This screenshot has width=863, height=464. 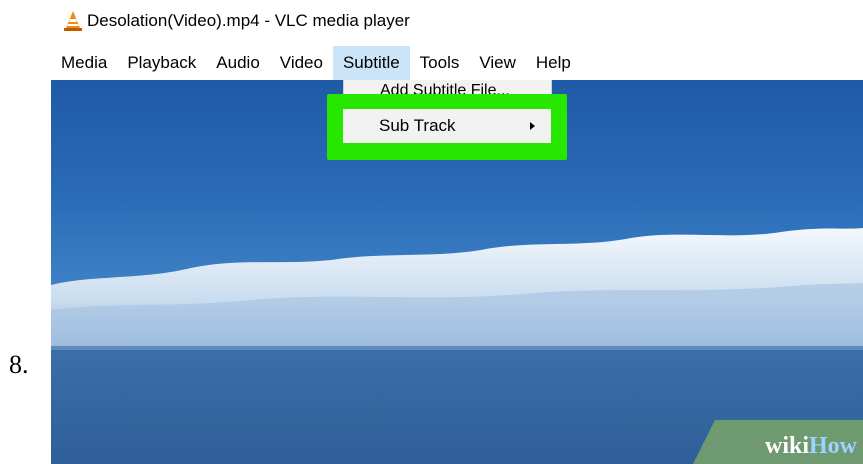 I want to click on title-bar: Desolation(Video).mp4 - VLC media player, so click(x=457, y=21).